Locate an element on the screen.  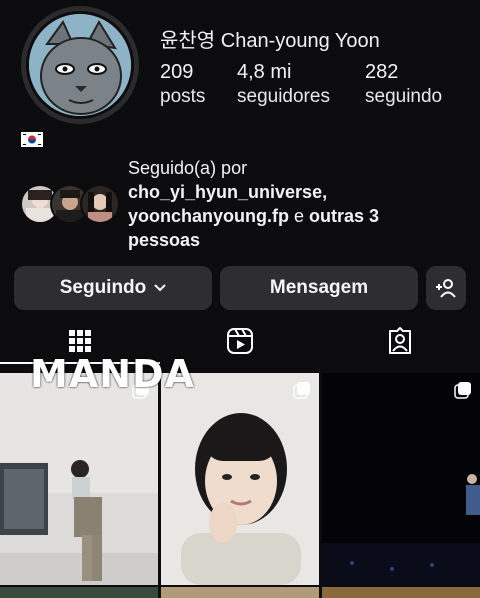
followed-by-line: yoonchanyoung.fp e outras 3 is located at coordinates (253, 216).